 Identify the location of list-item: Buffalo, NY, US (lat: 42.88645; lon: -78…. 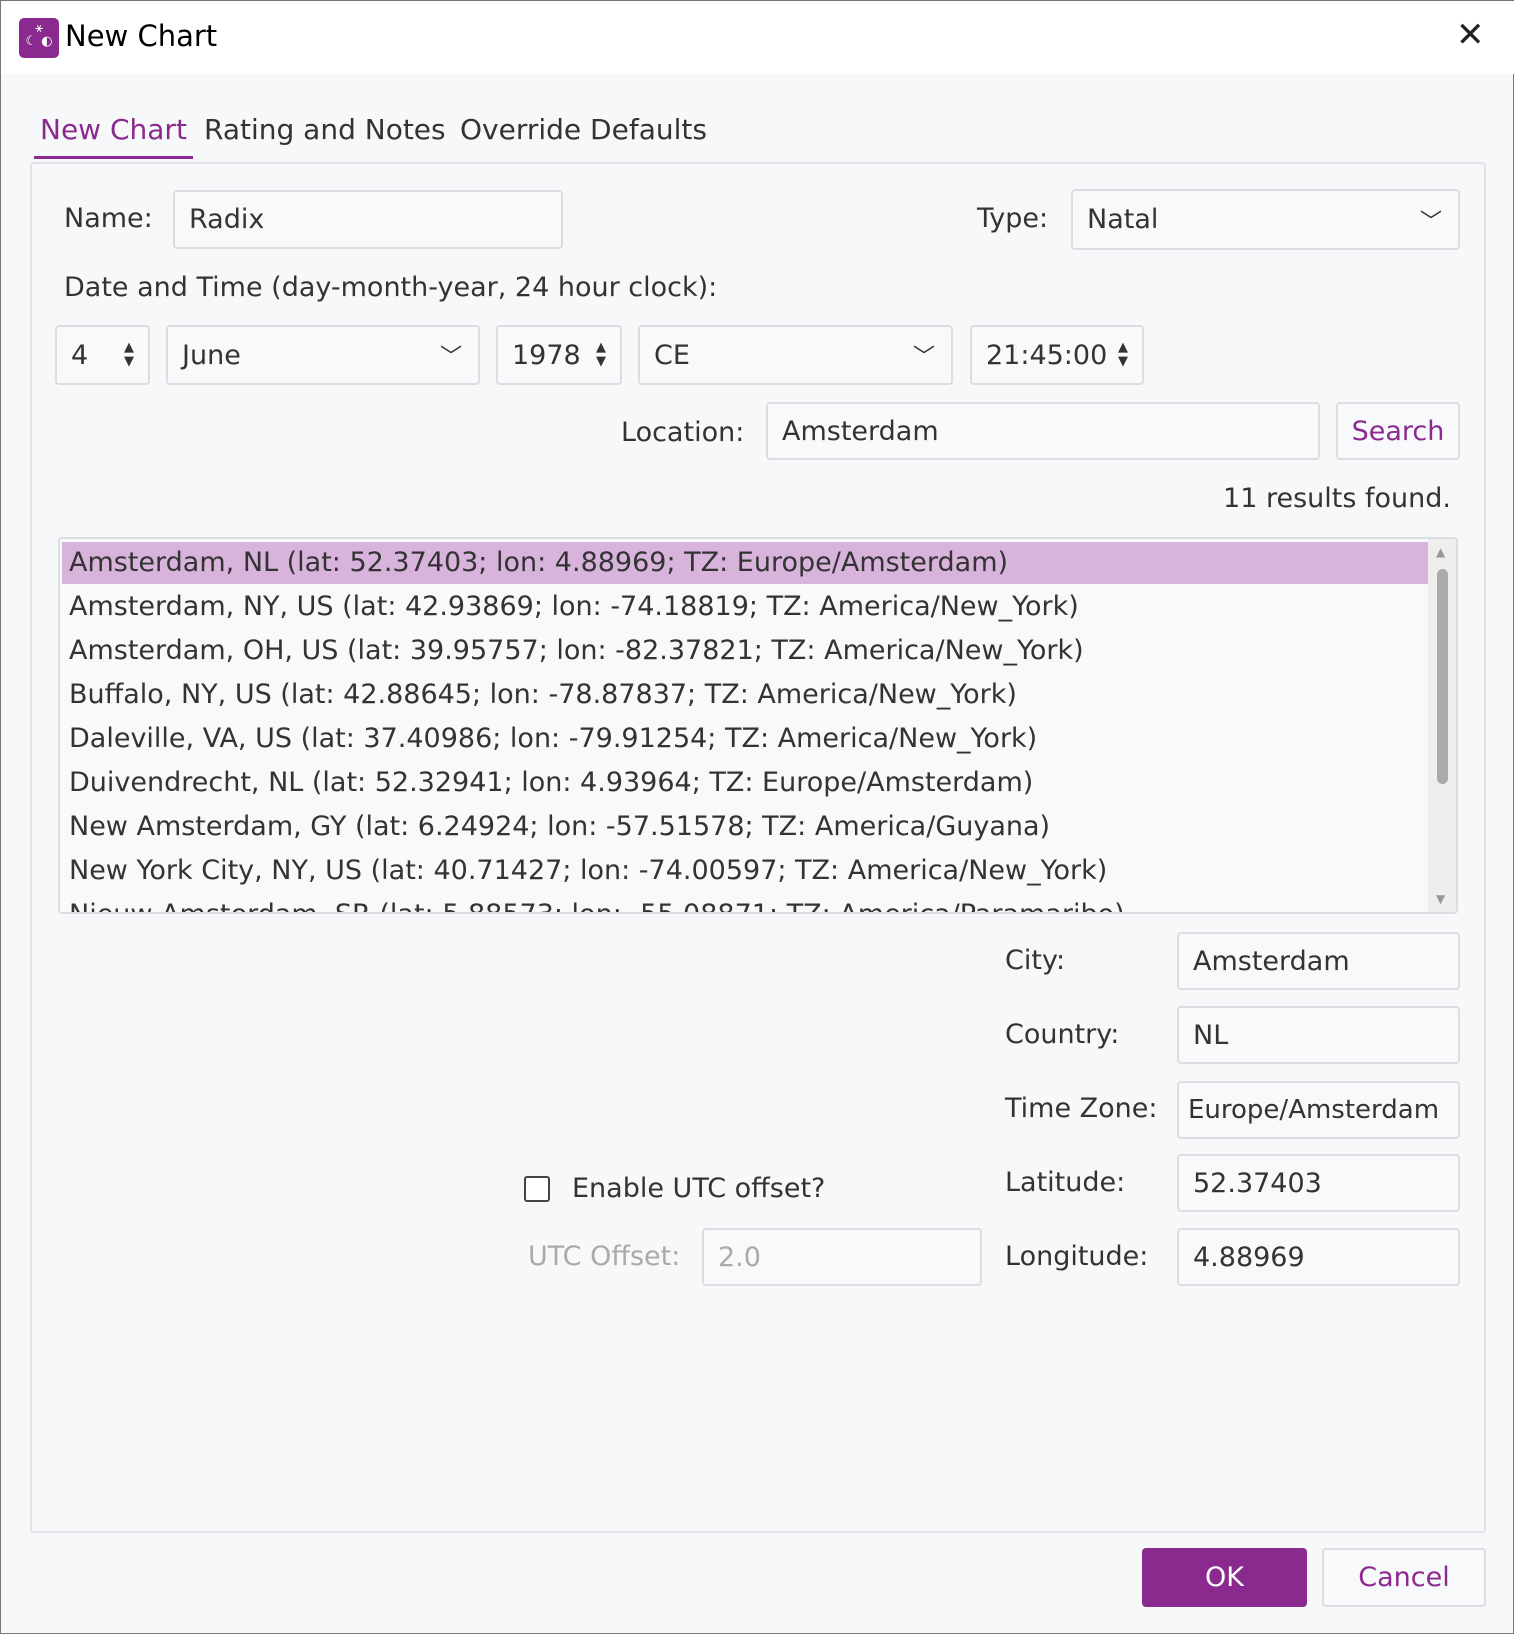
(745, 695).